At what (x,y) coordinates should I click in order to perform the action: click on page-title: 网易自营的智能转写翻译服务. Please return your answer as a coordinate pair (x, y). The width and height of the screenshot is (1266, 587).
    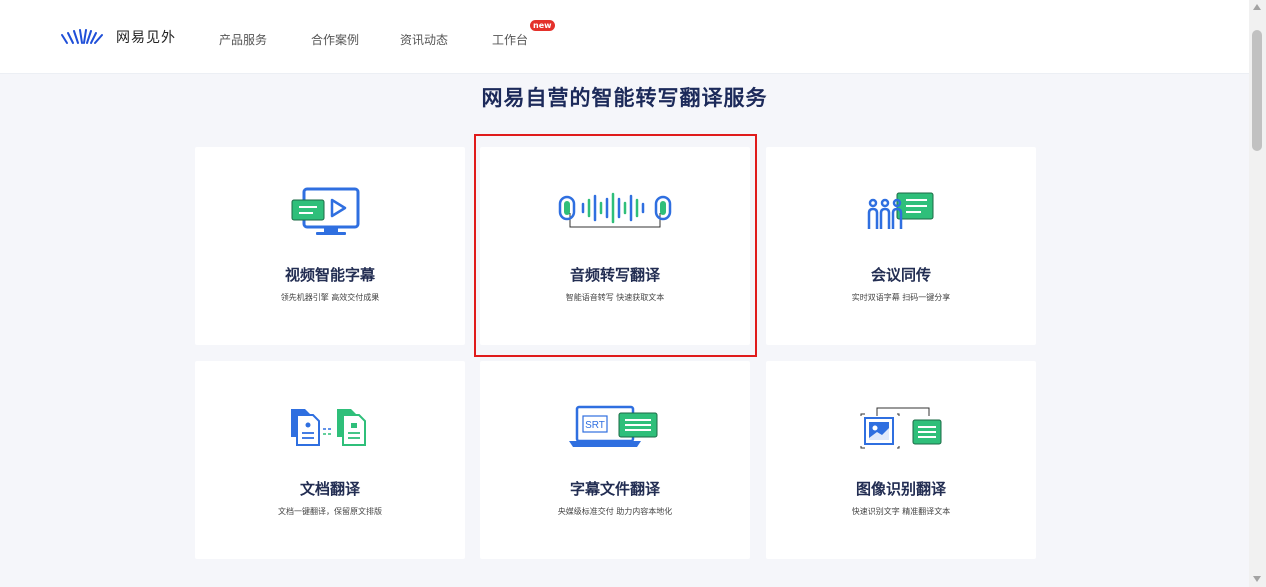
    Looking at the image, I should click on (624, 98).